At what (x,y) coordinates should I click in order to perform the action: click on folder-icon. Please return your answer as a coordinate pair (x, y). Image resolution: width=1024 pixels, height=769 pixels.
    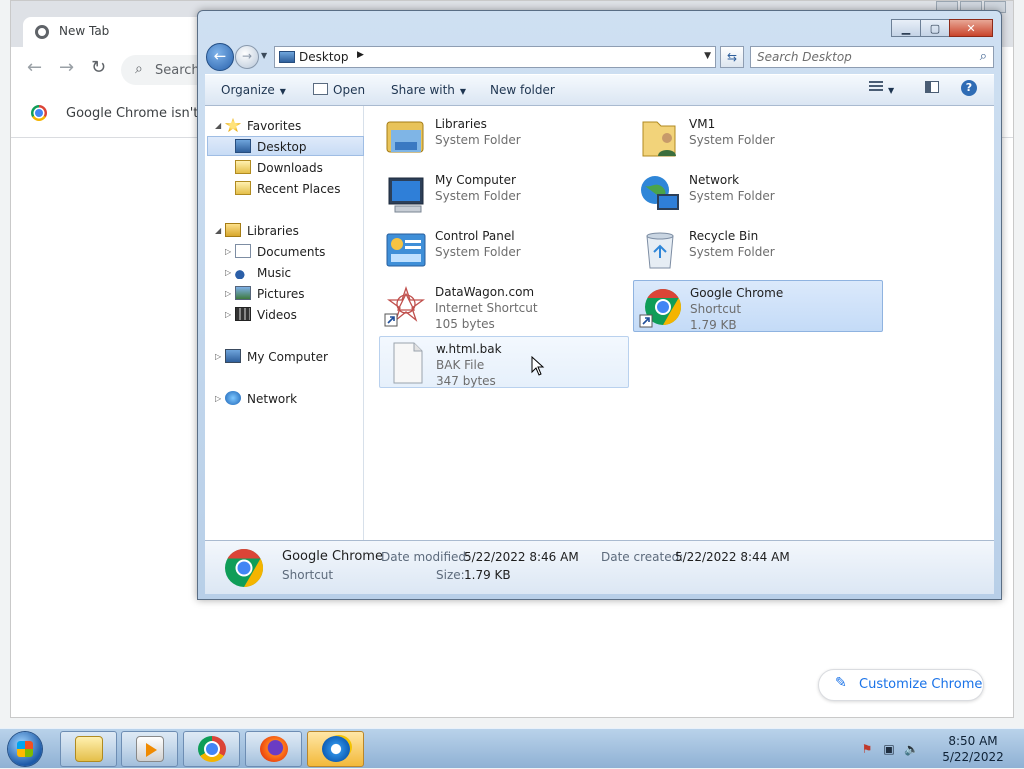
    Looking at the image, I should click on (88, 749).